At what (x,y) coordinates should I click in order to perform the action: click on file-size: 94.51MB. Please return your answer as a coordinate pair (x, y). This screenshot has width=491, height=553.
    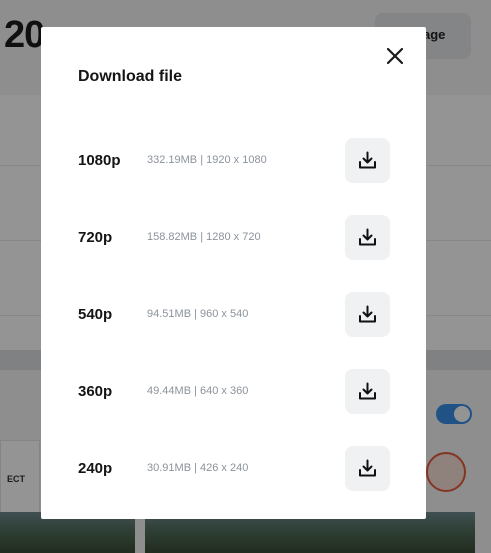
    Looking at the image, I should click on (169, 314).